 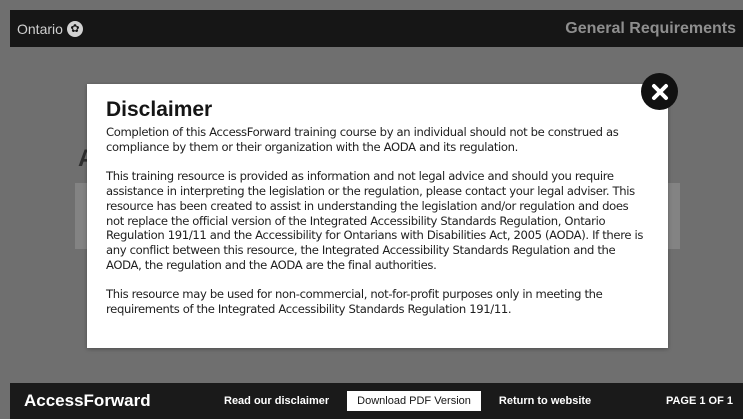 I want to click on accessforward-logo: AccessForward, so click(x=117, y=401).